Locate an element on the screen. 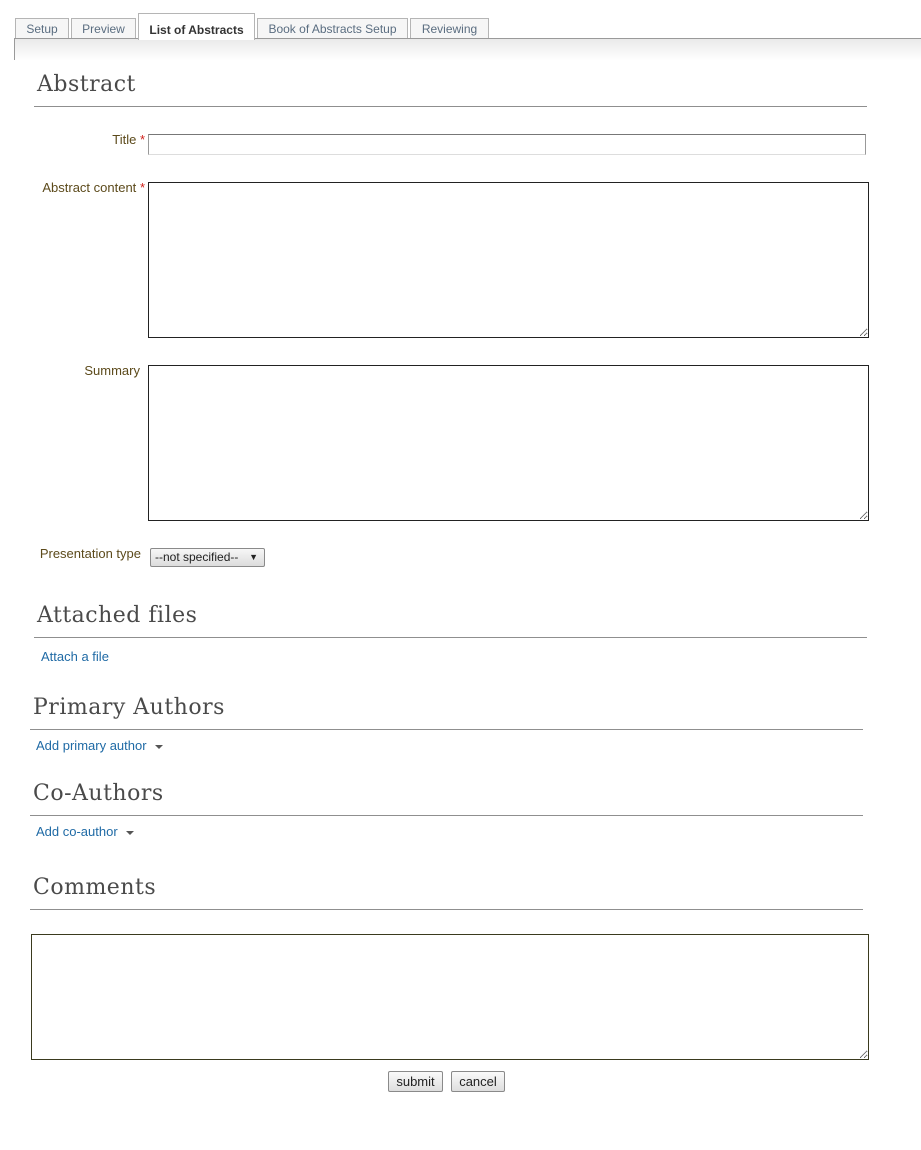 Image resolution: width=921 pixels, height=1150 pixels. abstract-content-label: Abstract content * is located at coordinates (82, 187).